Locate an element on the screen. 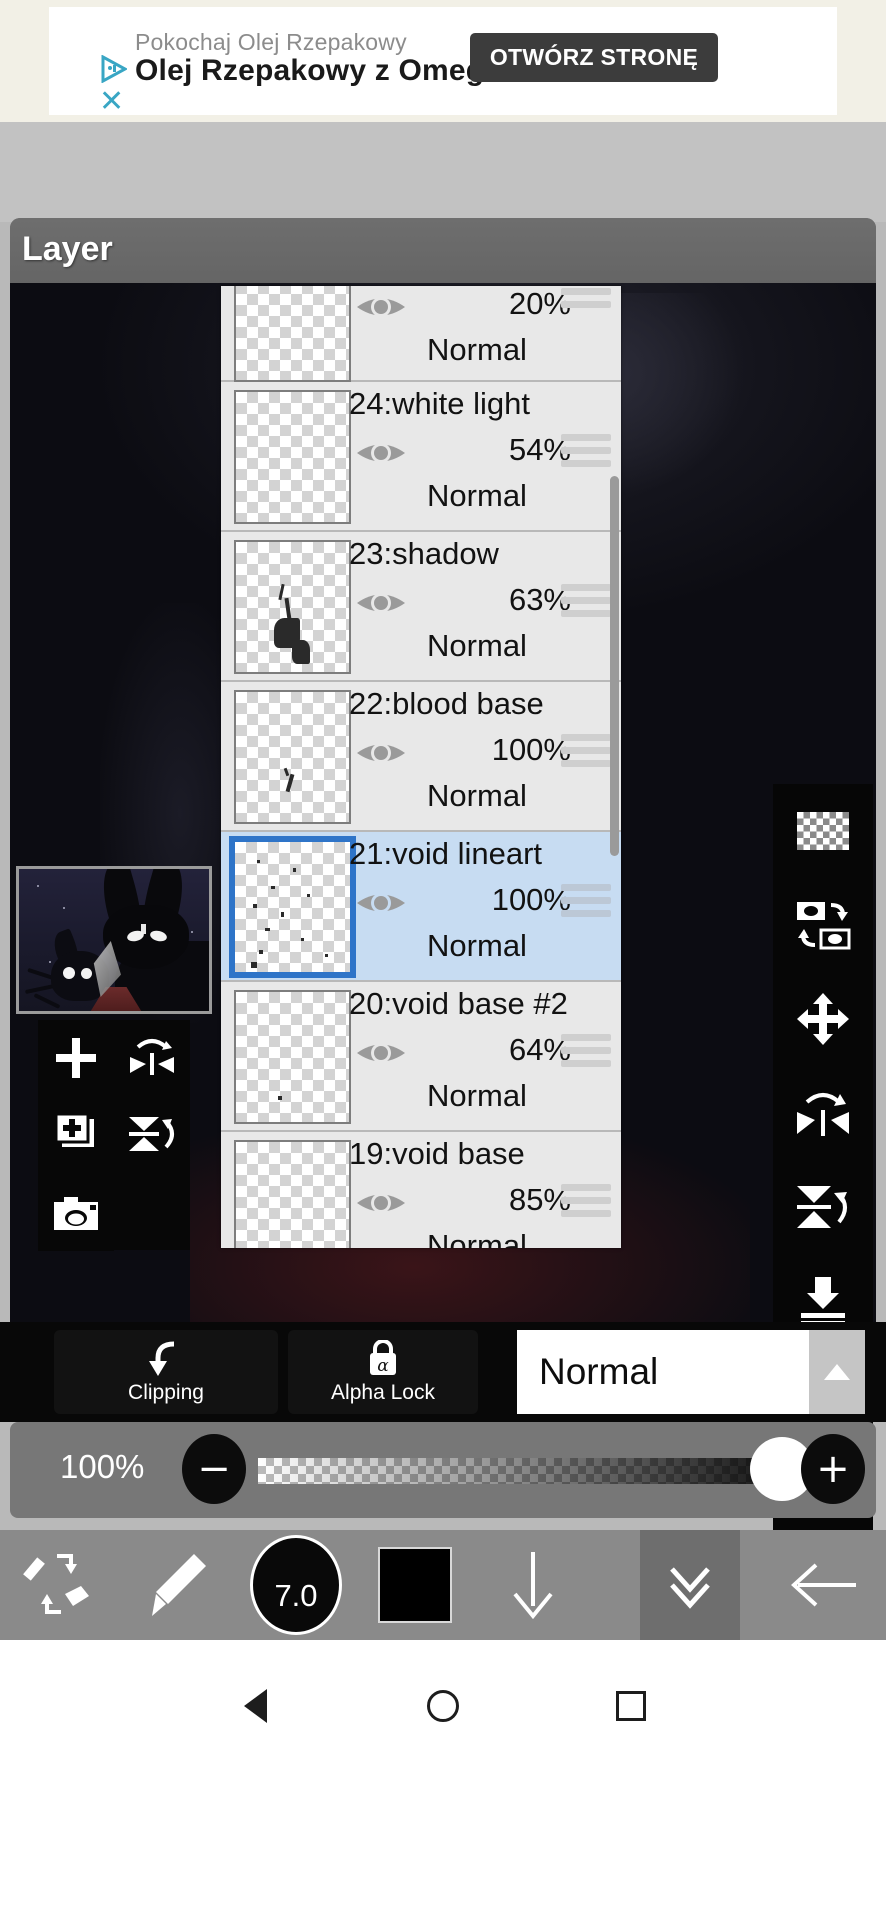 The width and height of the screenshot is (886, 1920). opacity-increase-button: + is located at coordinates (833, 1469).